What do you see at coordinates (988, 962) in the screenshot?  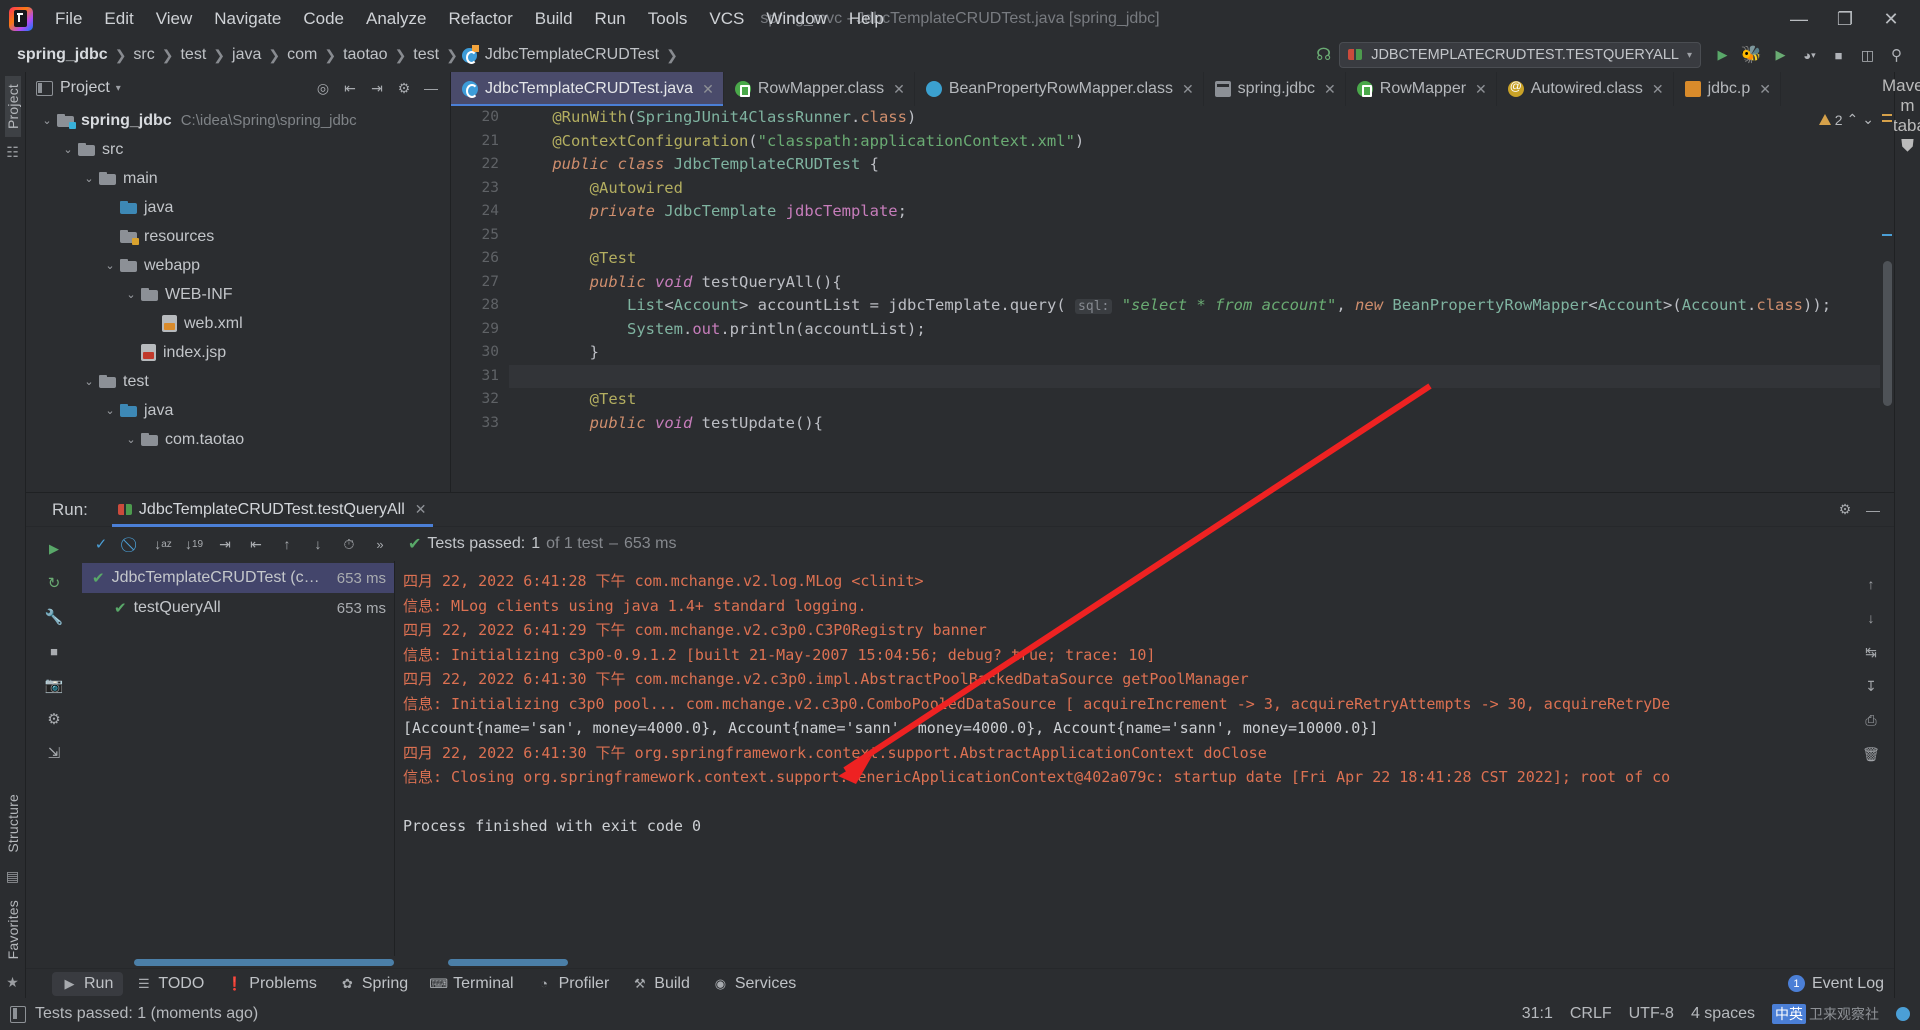 I see `horizontal-scrollbars` at bounding box center [988, 962].